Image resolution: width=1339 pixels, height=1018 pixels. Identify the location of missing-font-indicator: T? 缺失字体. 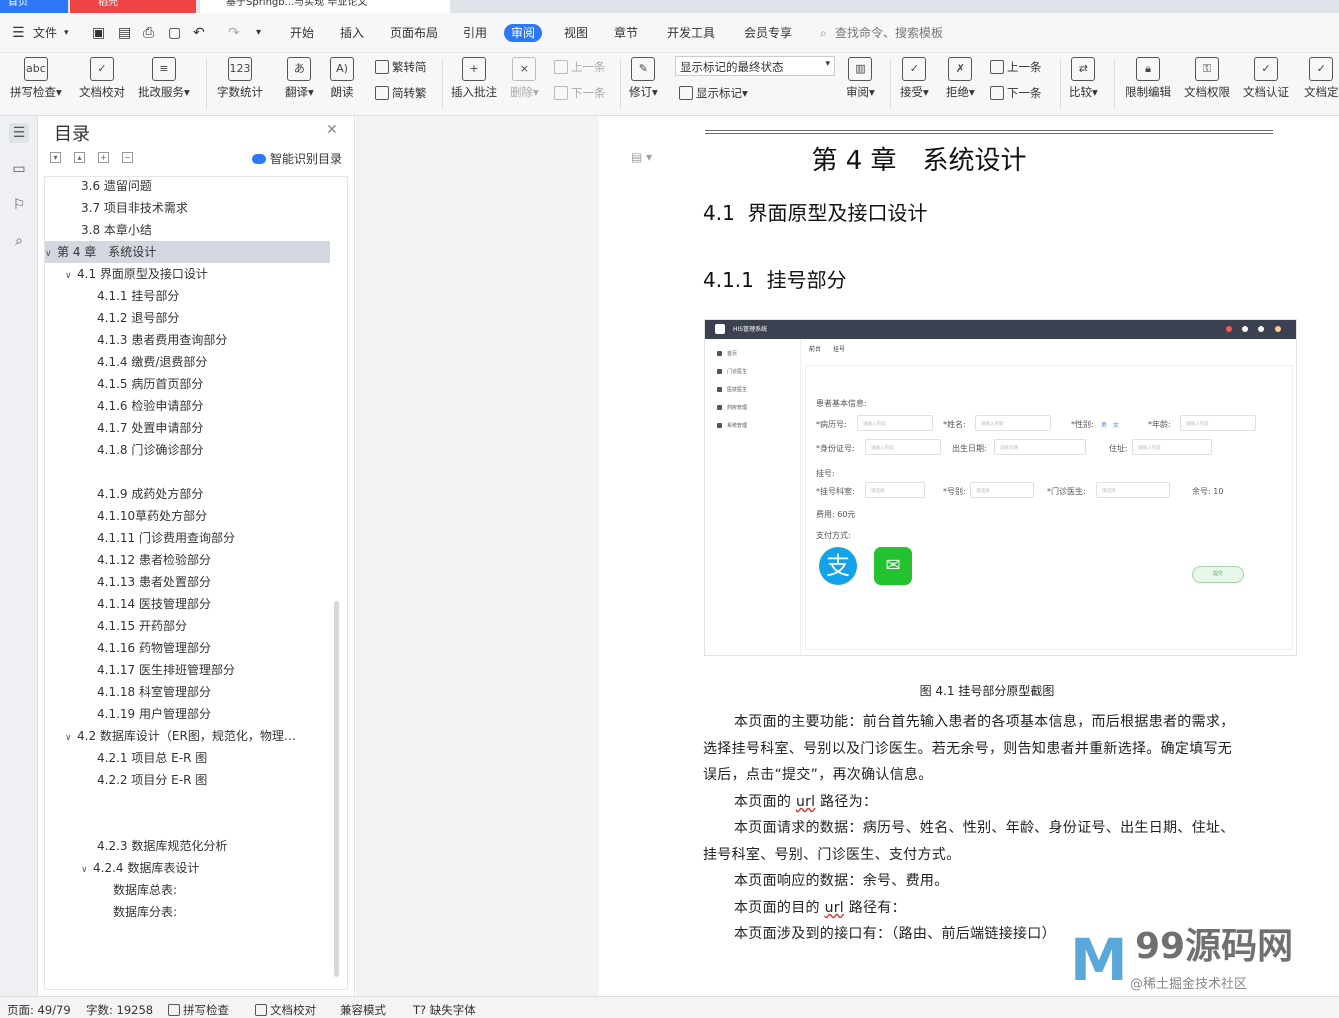
(444, 1010).